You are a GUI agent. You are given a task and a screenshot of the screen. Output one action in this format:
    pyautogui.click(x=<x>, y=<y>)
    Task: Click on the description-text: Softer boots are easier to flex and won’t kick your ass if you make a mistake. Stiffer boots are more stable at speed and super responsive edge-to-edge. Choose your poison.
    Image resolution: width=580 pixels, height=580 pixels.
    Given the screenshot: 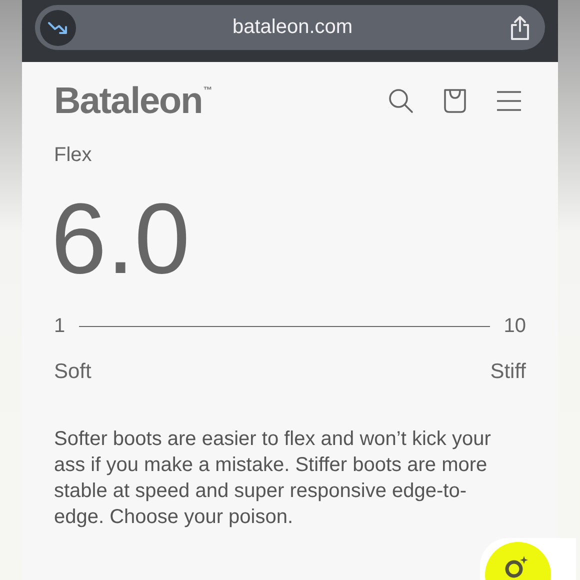 What is the action you would take?
    pyautogui.click(x=273, y=478)
    